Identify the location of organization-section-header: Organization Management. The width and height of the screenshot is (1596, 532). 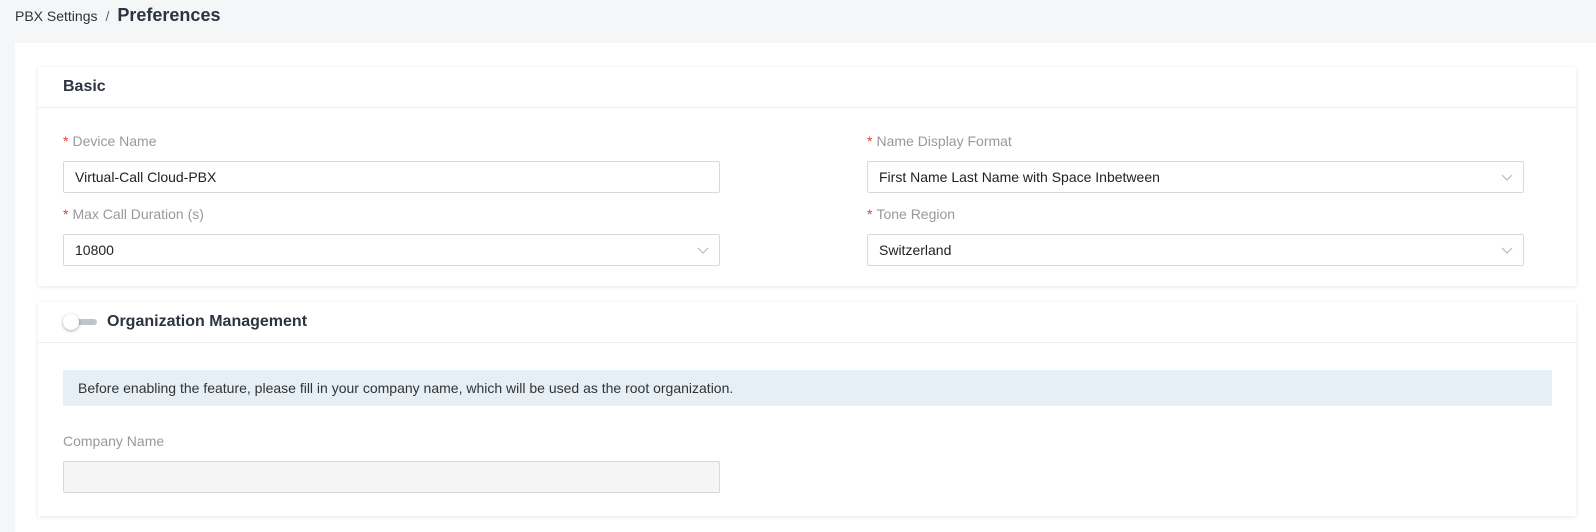
(807, 322).